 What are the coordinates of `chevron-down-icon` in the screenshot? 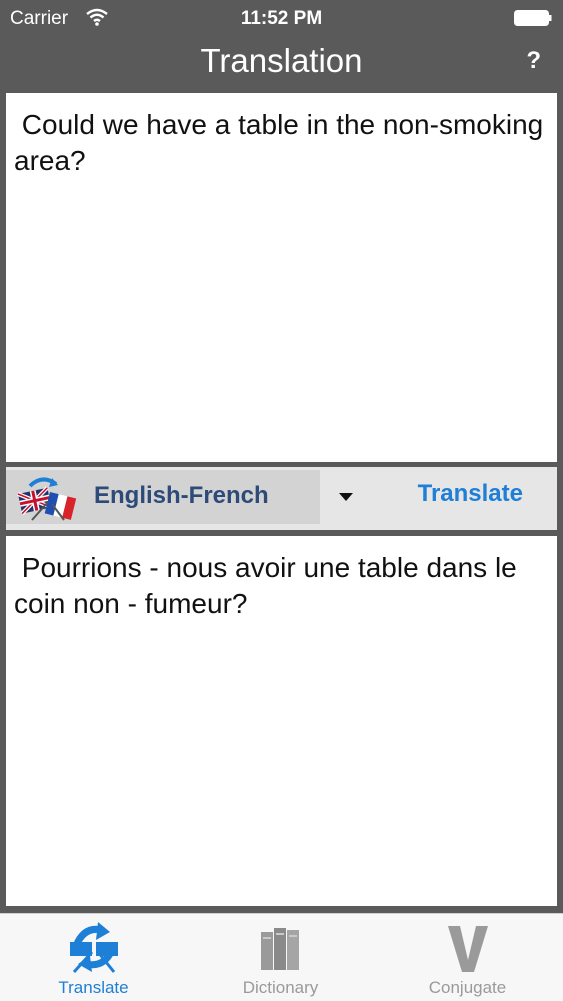 It's located at (346, 496).